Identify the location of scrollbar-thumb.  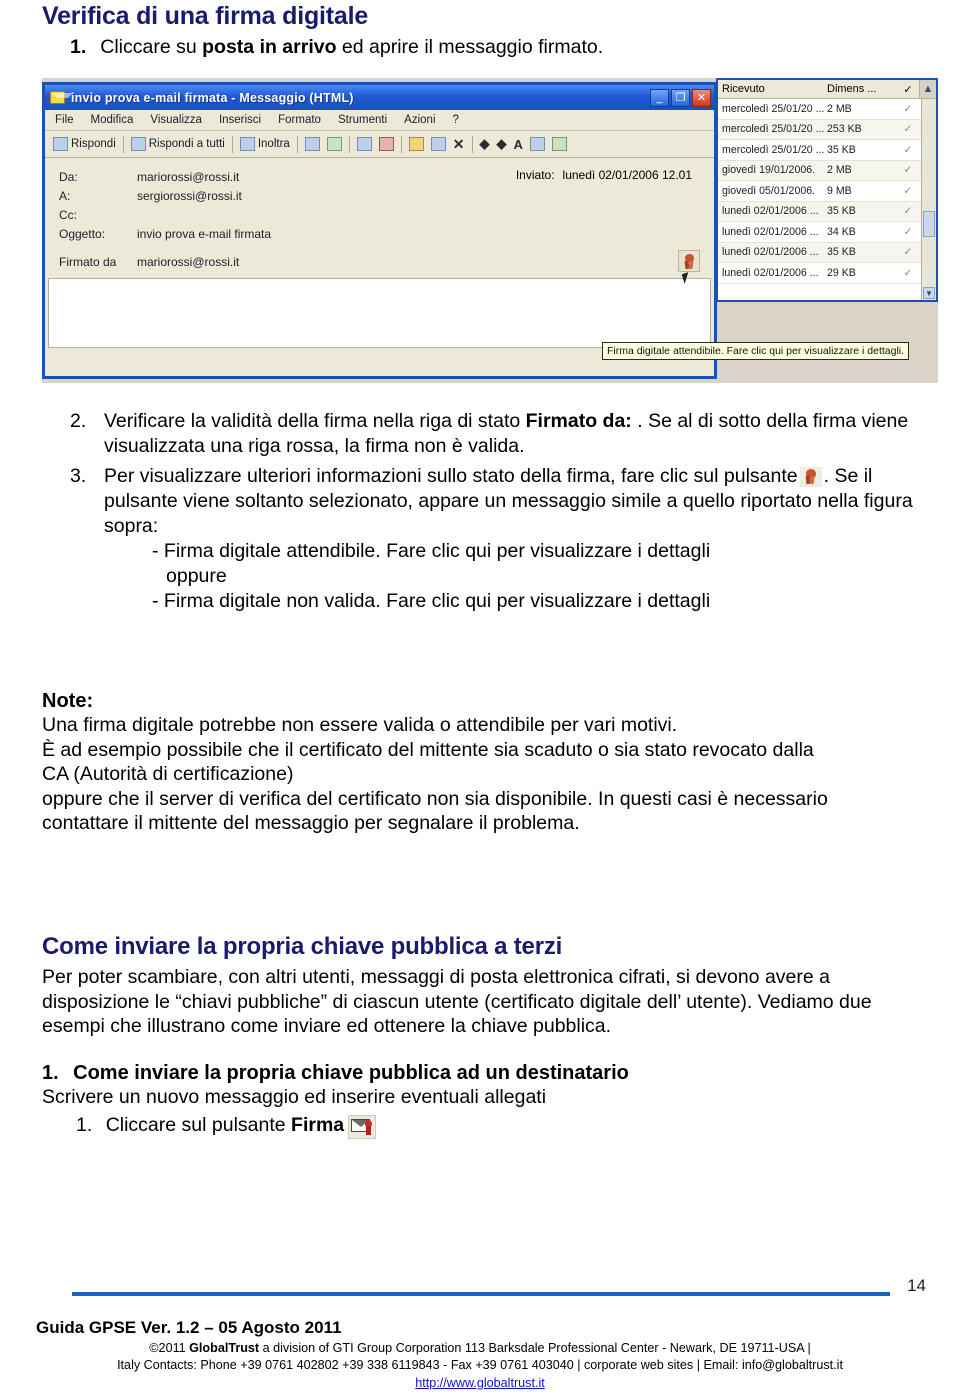
(929, 224).